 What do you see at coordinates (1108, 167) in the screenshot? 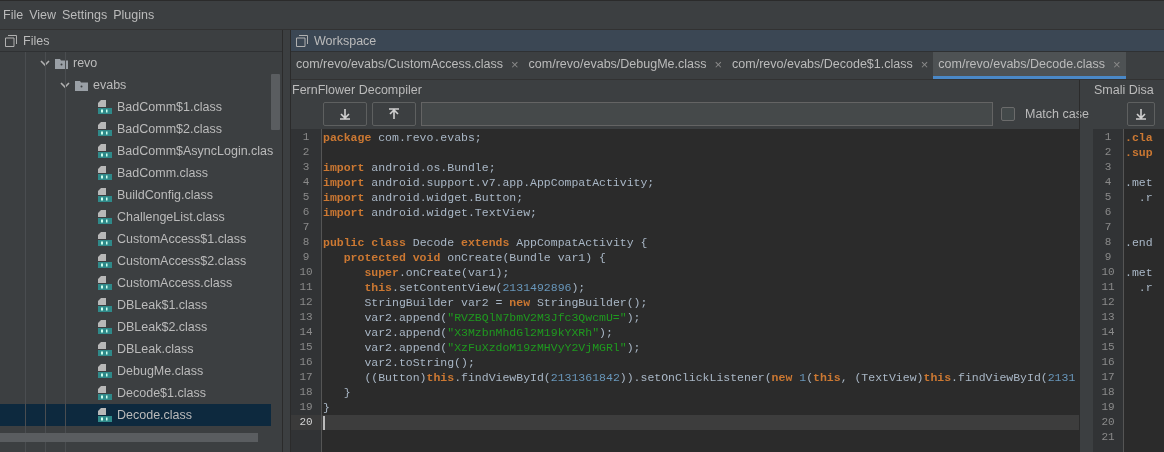
I see `line-number: 3` at bounding box center [1108, 167].